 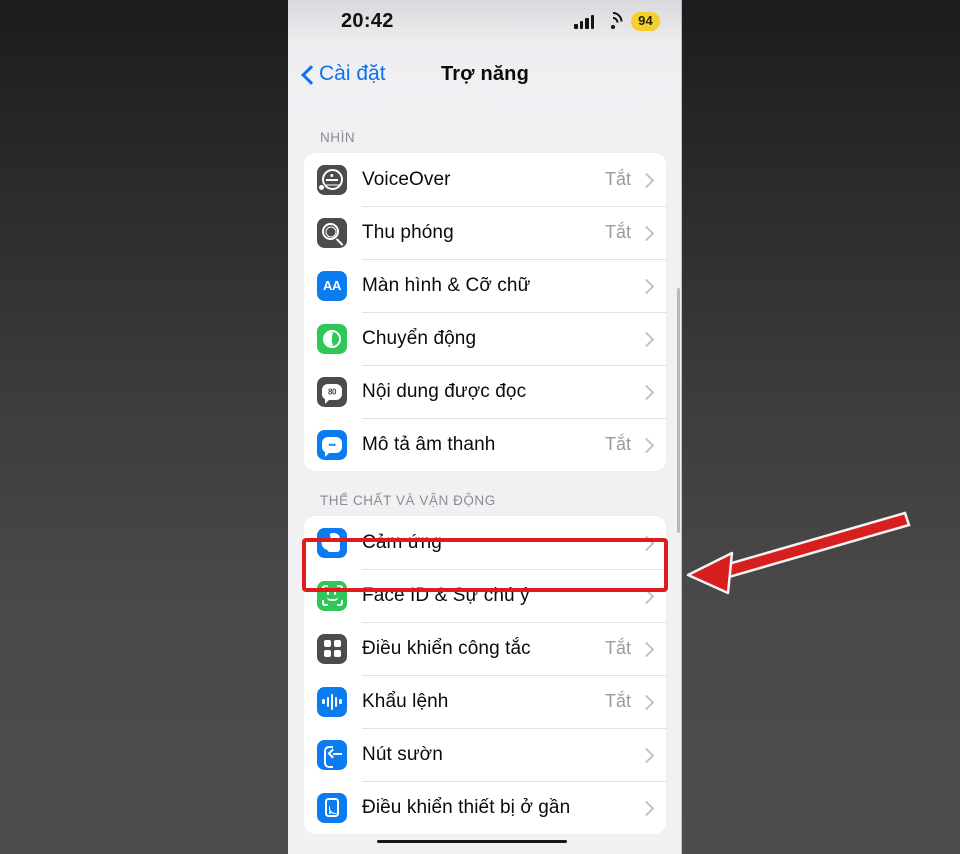 What do you see at coordinates (332, 595) in the screenshot?
I see `face-id-icon` at bounding box center [332, 595].